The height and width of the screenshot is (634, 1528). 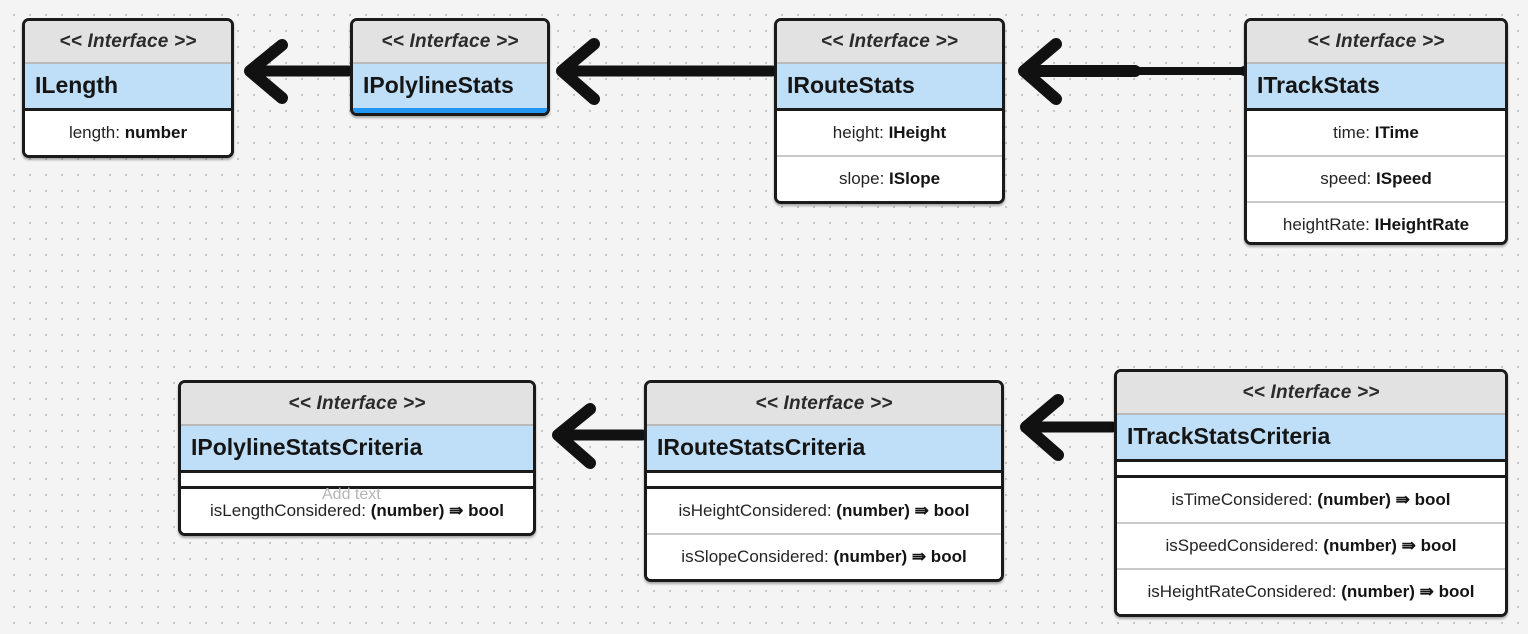 I want to click on member-row: isTimeConsidered: (number) ⇛ bool, so click(x=1311, y=500).